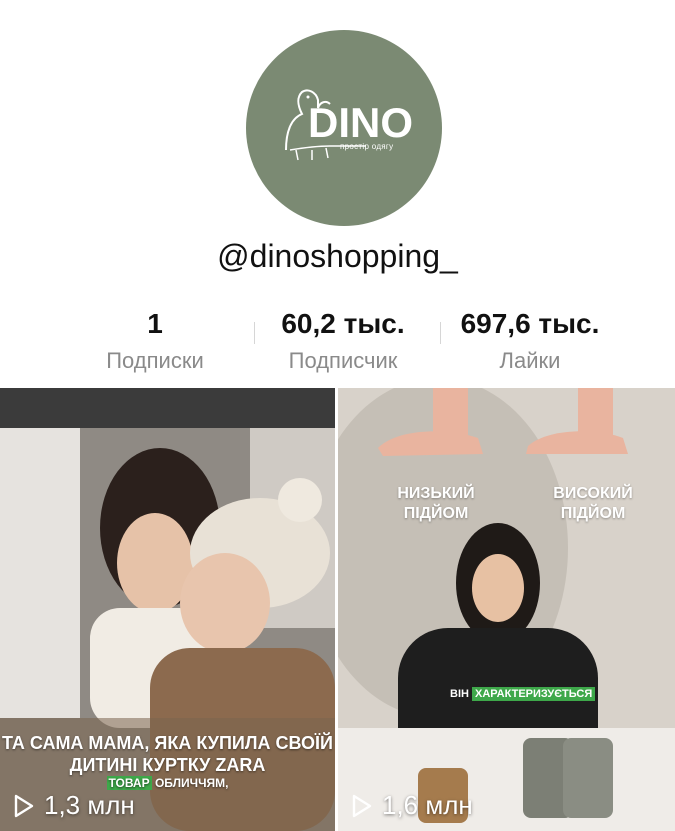 This screenshot has height=831, width=675. Describe the element at coordinates (367, 146) in the screenshot. I see `logo-subtitle: простір одягу` at that location.